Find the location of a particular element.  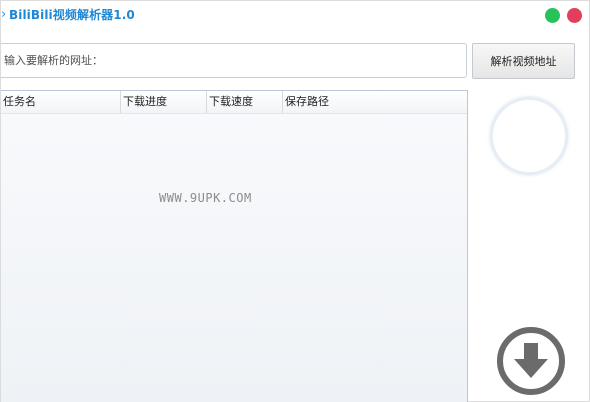

download-button is located at coordinates (531, 361).